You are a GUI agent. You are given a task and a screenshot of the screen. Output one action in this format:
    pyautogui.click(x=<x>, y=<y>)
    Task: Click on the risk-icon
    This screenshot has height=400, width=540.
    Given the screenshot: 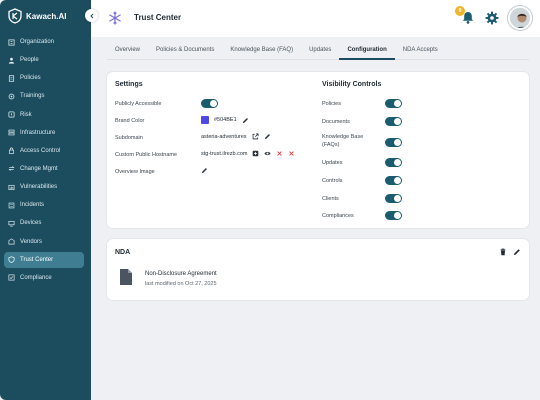 What is the action you would take?
    pyautogui.click(x=11, y=114)
    